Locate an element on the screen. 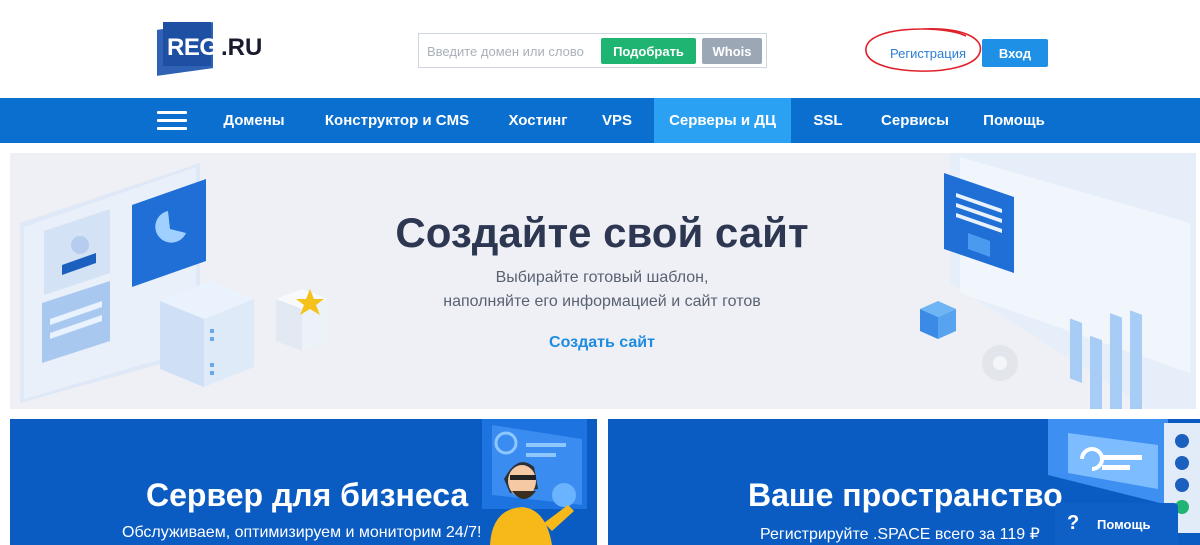 The height and width of the screenshot is (545, 1200). promo-card-server-title: Сервер для бизнеса is located at coordinates (307, 495).